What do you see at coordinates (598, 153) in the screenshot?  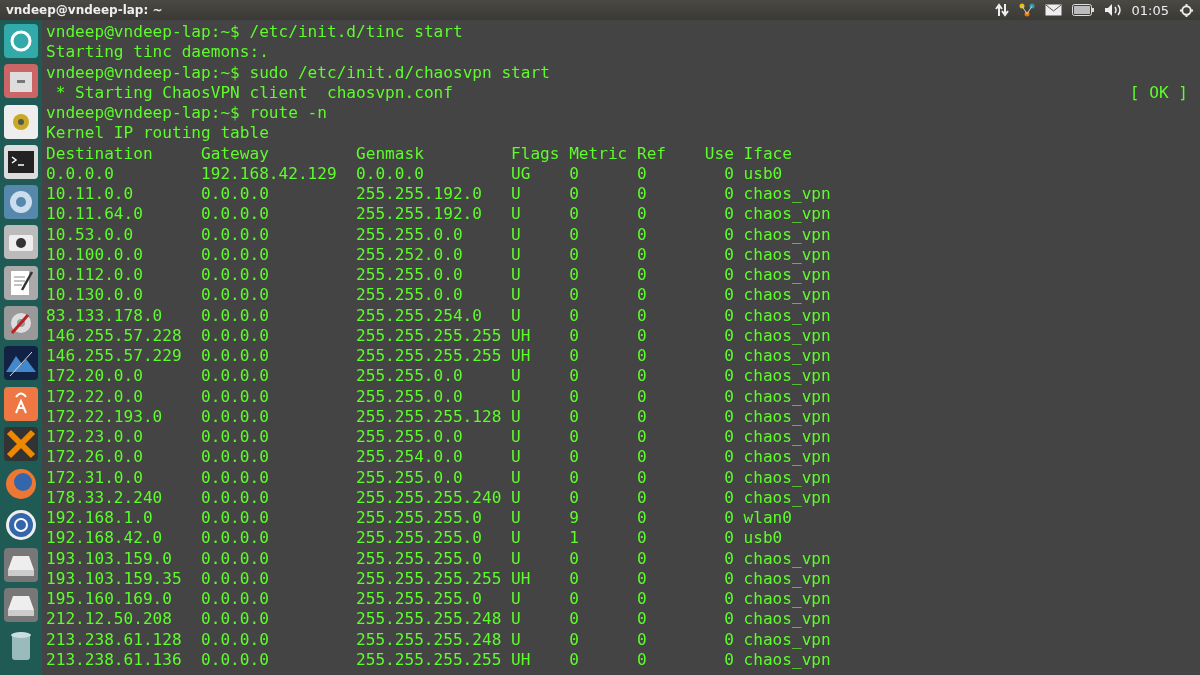 I see `column-header: Metric` at bounding box center [598, 153].